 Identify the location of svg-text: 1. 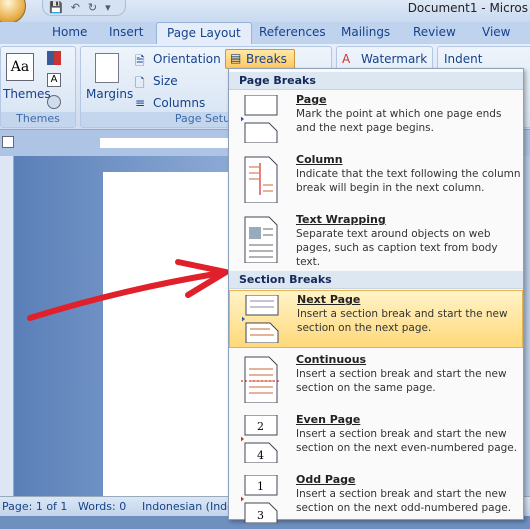
(260, 486).